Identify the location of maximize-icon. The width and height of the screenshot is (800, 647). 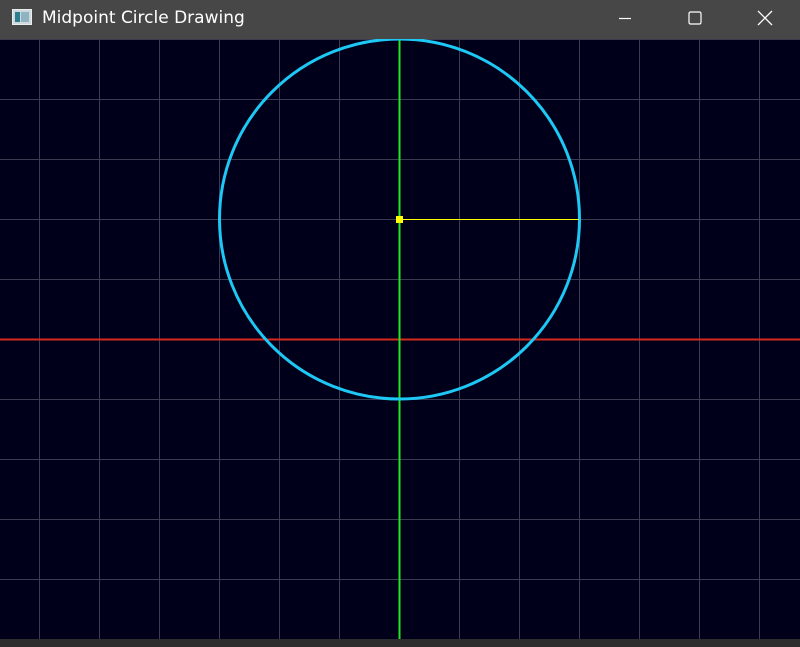
(695, 18).